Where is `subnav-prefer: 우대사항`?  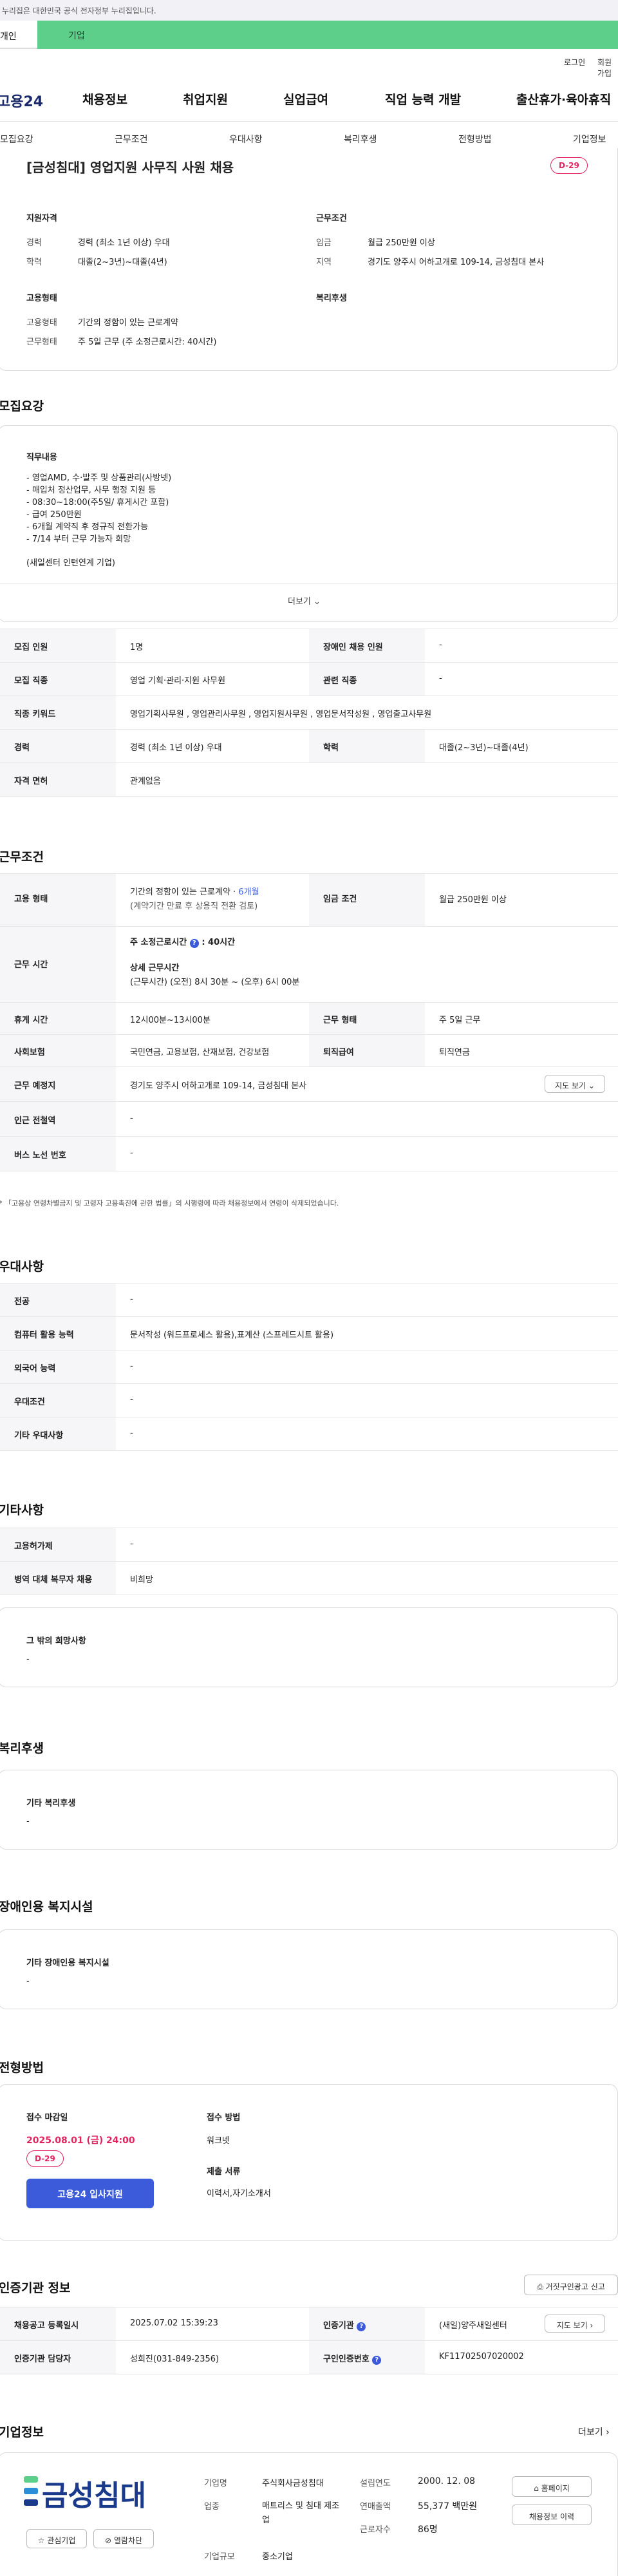 subnav-prefer: 우대사항 is located at coordinates (246, 139).